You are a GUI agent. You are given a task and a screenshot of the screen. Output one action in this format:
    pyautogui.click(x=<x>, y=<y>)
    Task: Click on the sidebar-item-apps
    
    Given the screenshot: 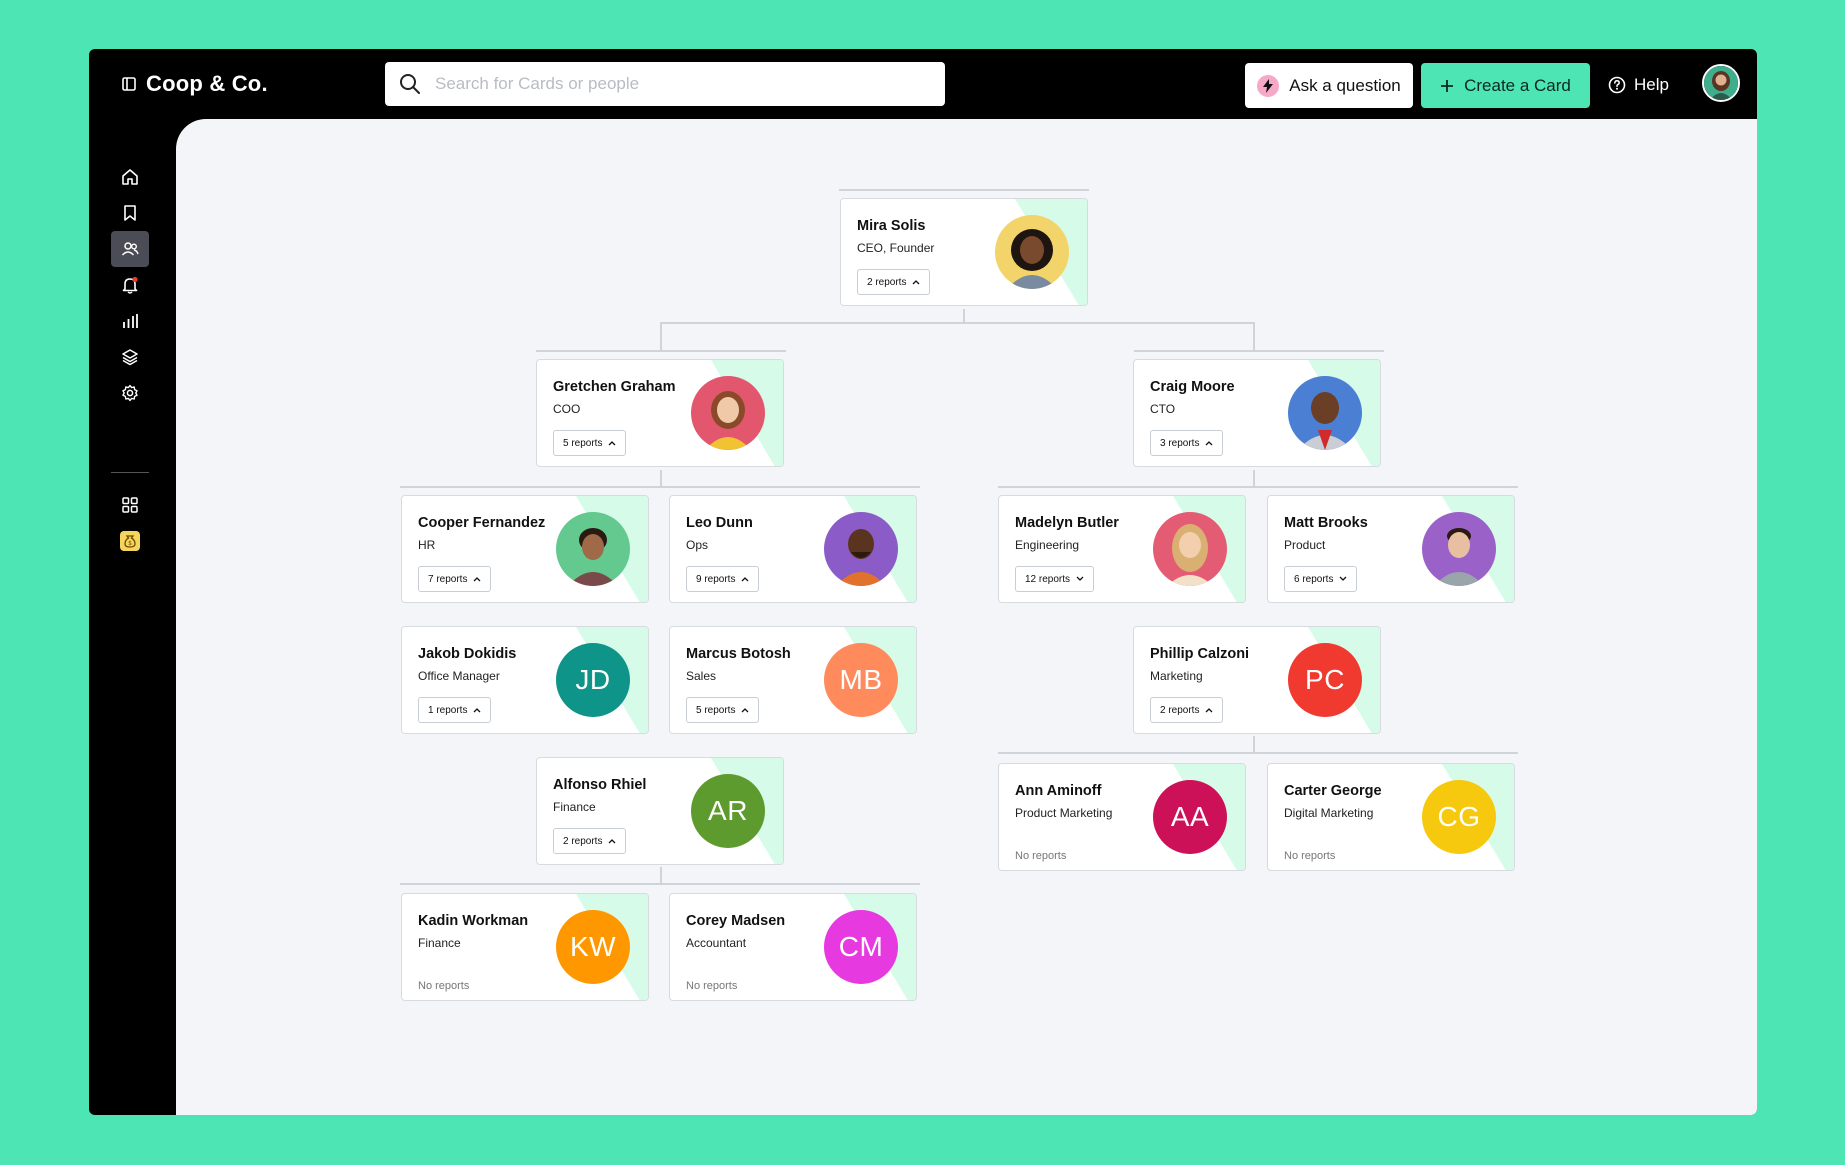 What is the action you would take?
    pyautogui.click(x=130, y=505)
    